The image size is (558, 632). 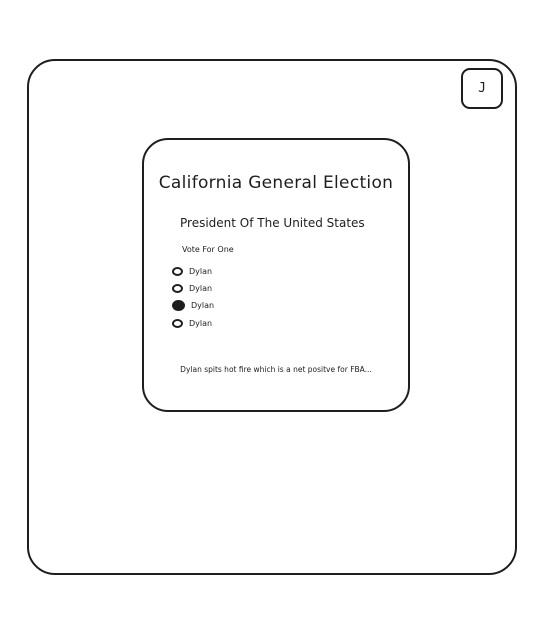 I want to click on avatar: J, so click(x=482, y=88).